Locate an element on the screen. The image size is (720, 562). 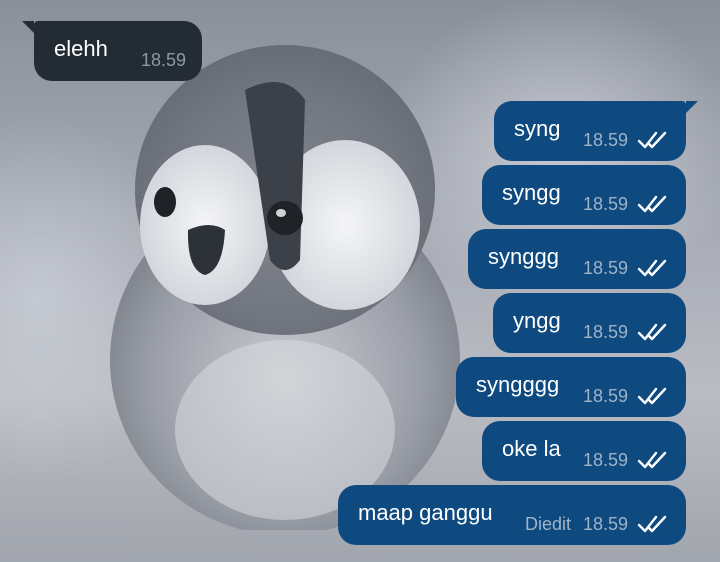
message-text: elehh is located at coordinates (81, 48).